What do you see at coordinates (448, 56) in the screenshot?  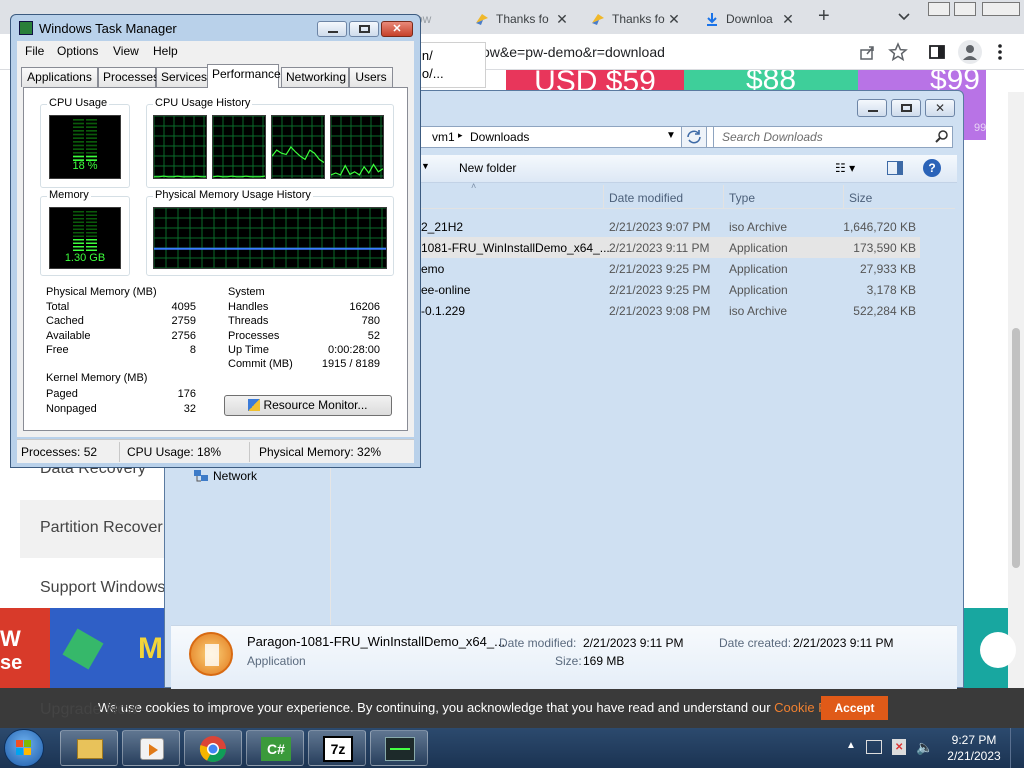 I see `suggestion-line: in/` at bounding box center [448, 56].